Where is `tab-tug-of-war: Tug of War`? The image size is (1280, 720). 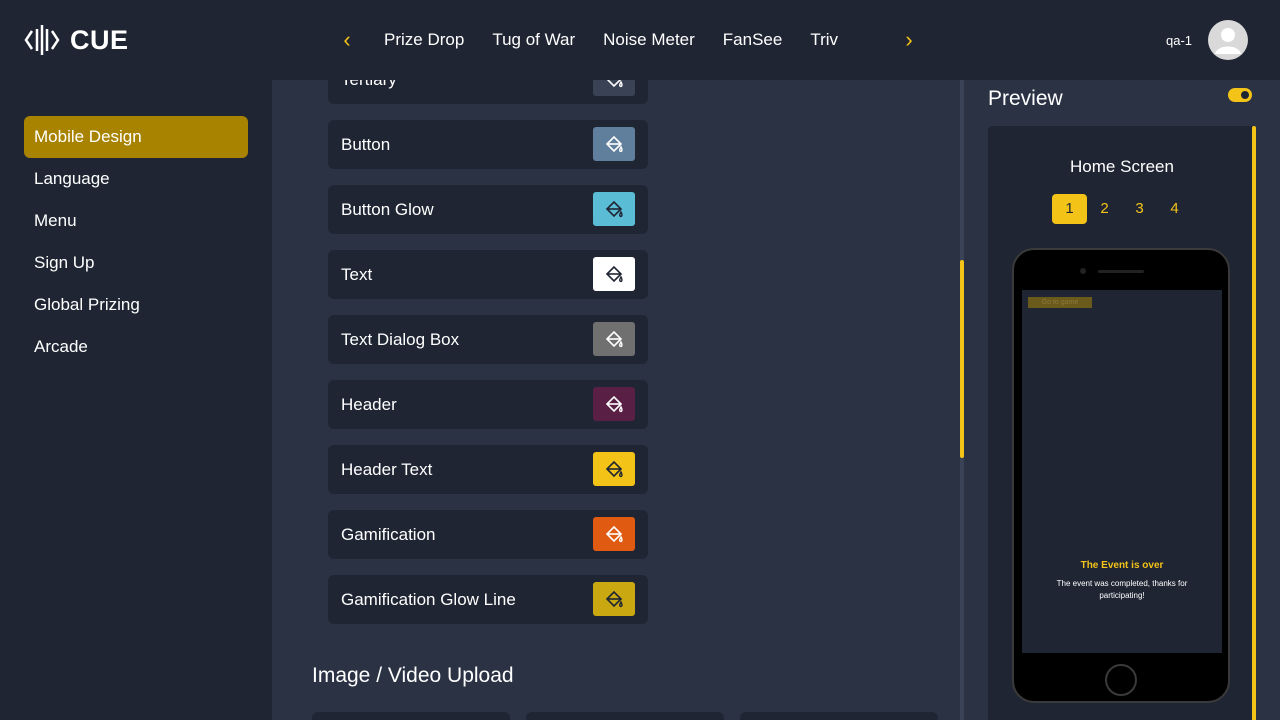
tab-tug-of-war: Tug of War is located at coordinates (533, 40).